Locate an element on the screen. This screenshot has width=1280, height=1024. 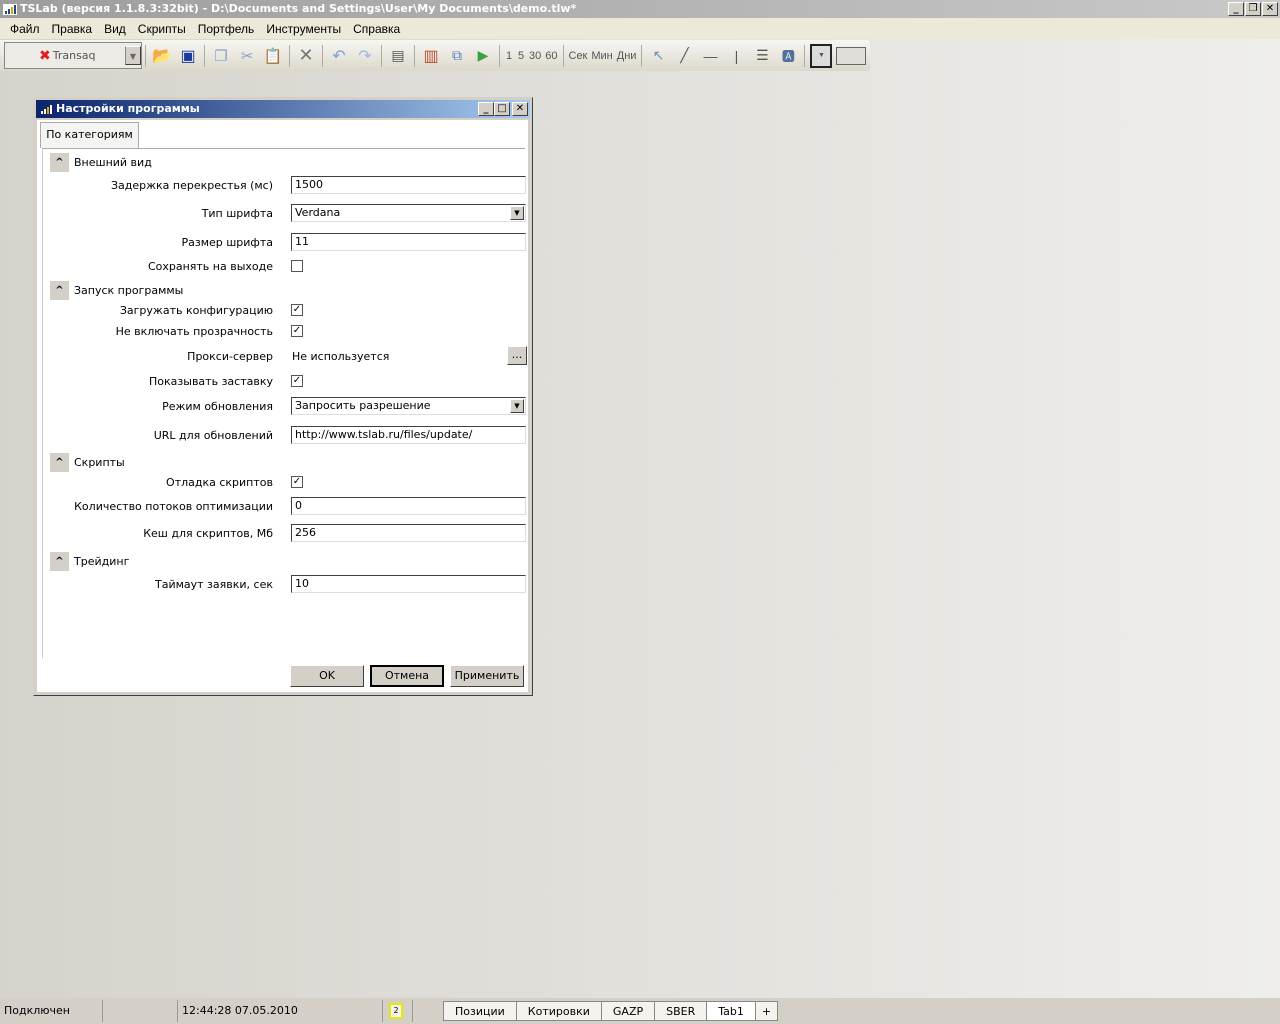
redo-icon: ↷ is located at coordinates (365, 56).